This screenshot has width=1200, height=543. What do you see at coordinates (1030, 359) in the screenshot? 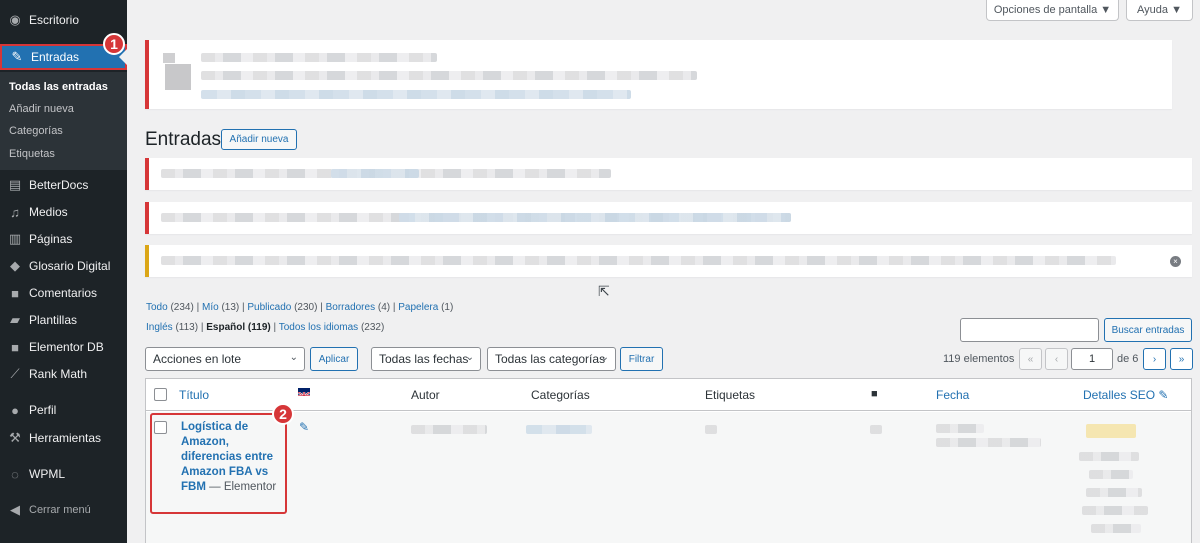
I see `first-page-button: «` at bounding box center [1030, 359].